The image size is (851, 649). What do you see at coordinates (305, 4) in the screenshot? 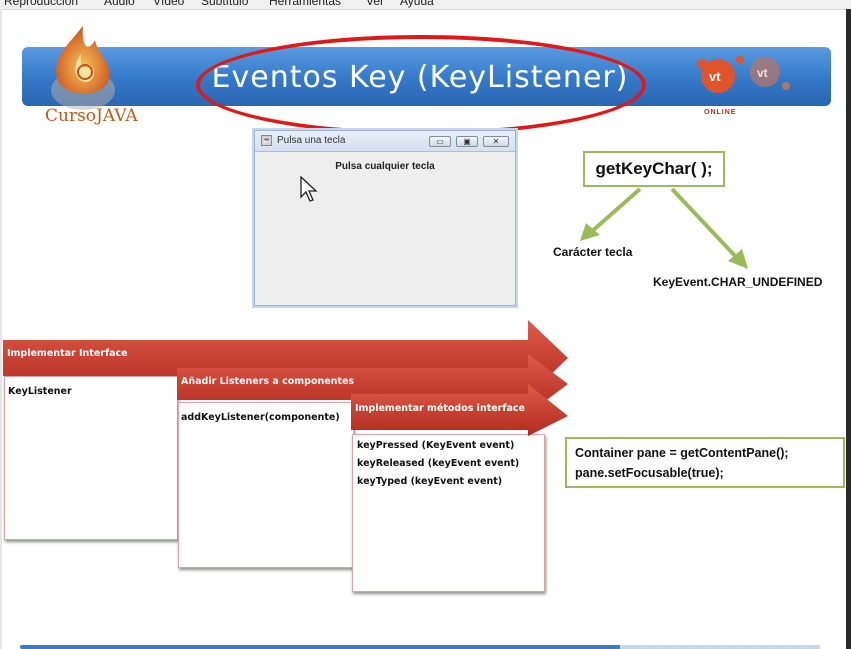
I see `menu-herramientas: Herramientas` at bounding box center [305, 4].